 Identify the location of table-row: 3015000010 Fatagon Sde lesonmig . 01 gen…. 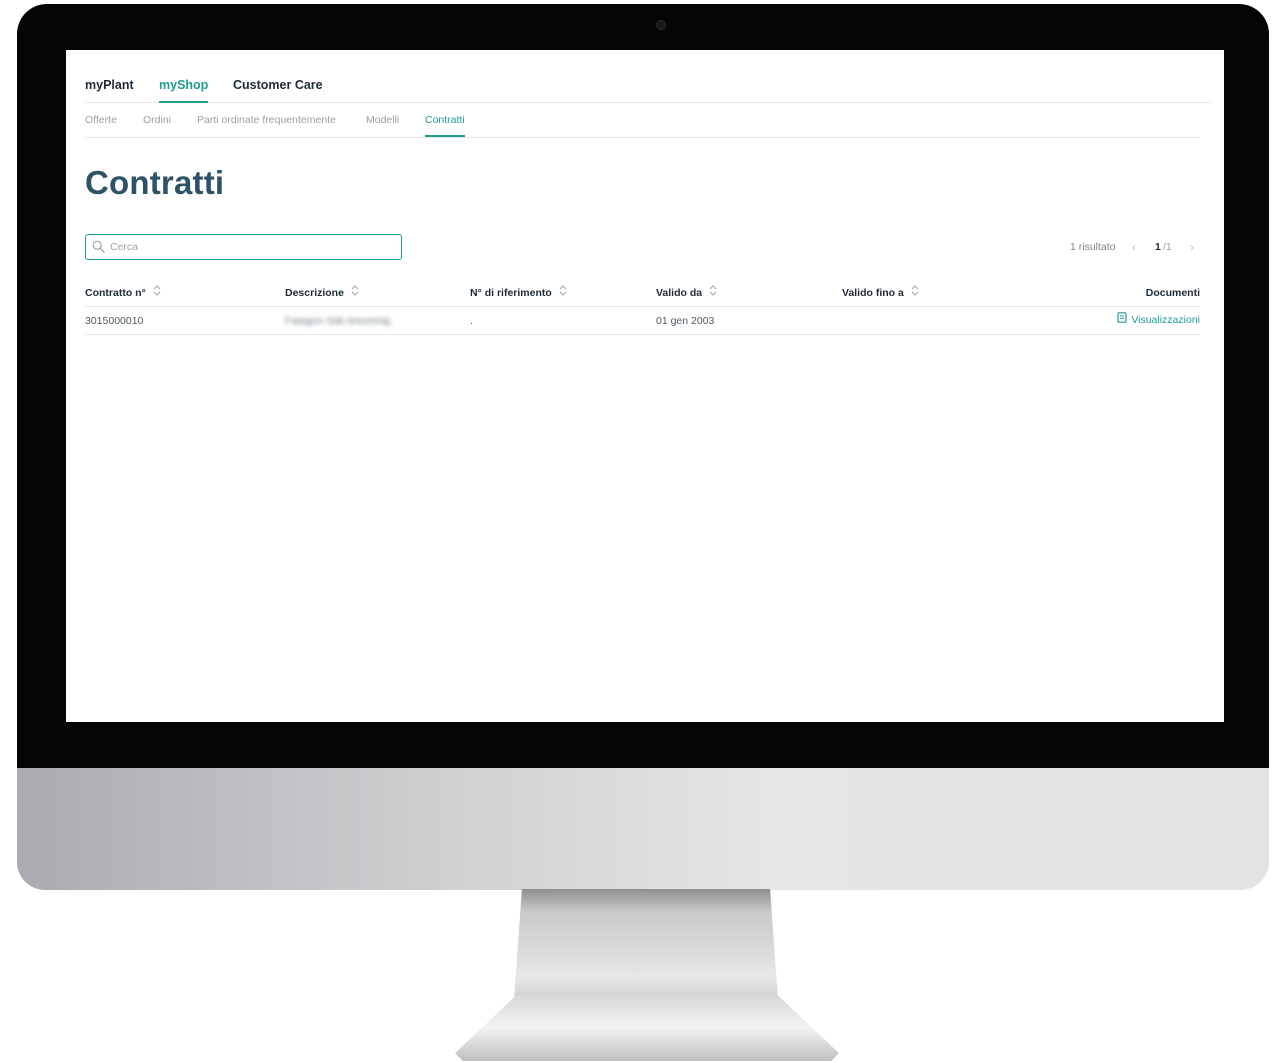
(642, 321).